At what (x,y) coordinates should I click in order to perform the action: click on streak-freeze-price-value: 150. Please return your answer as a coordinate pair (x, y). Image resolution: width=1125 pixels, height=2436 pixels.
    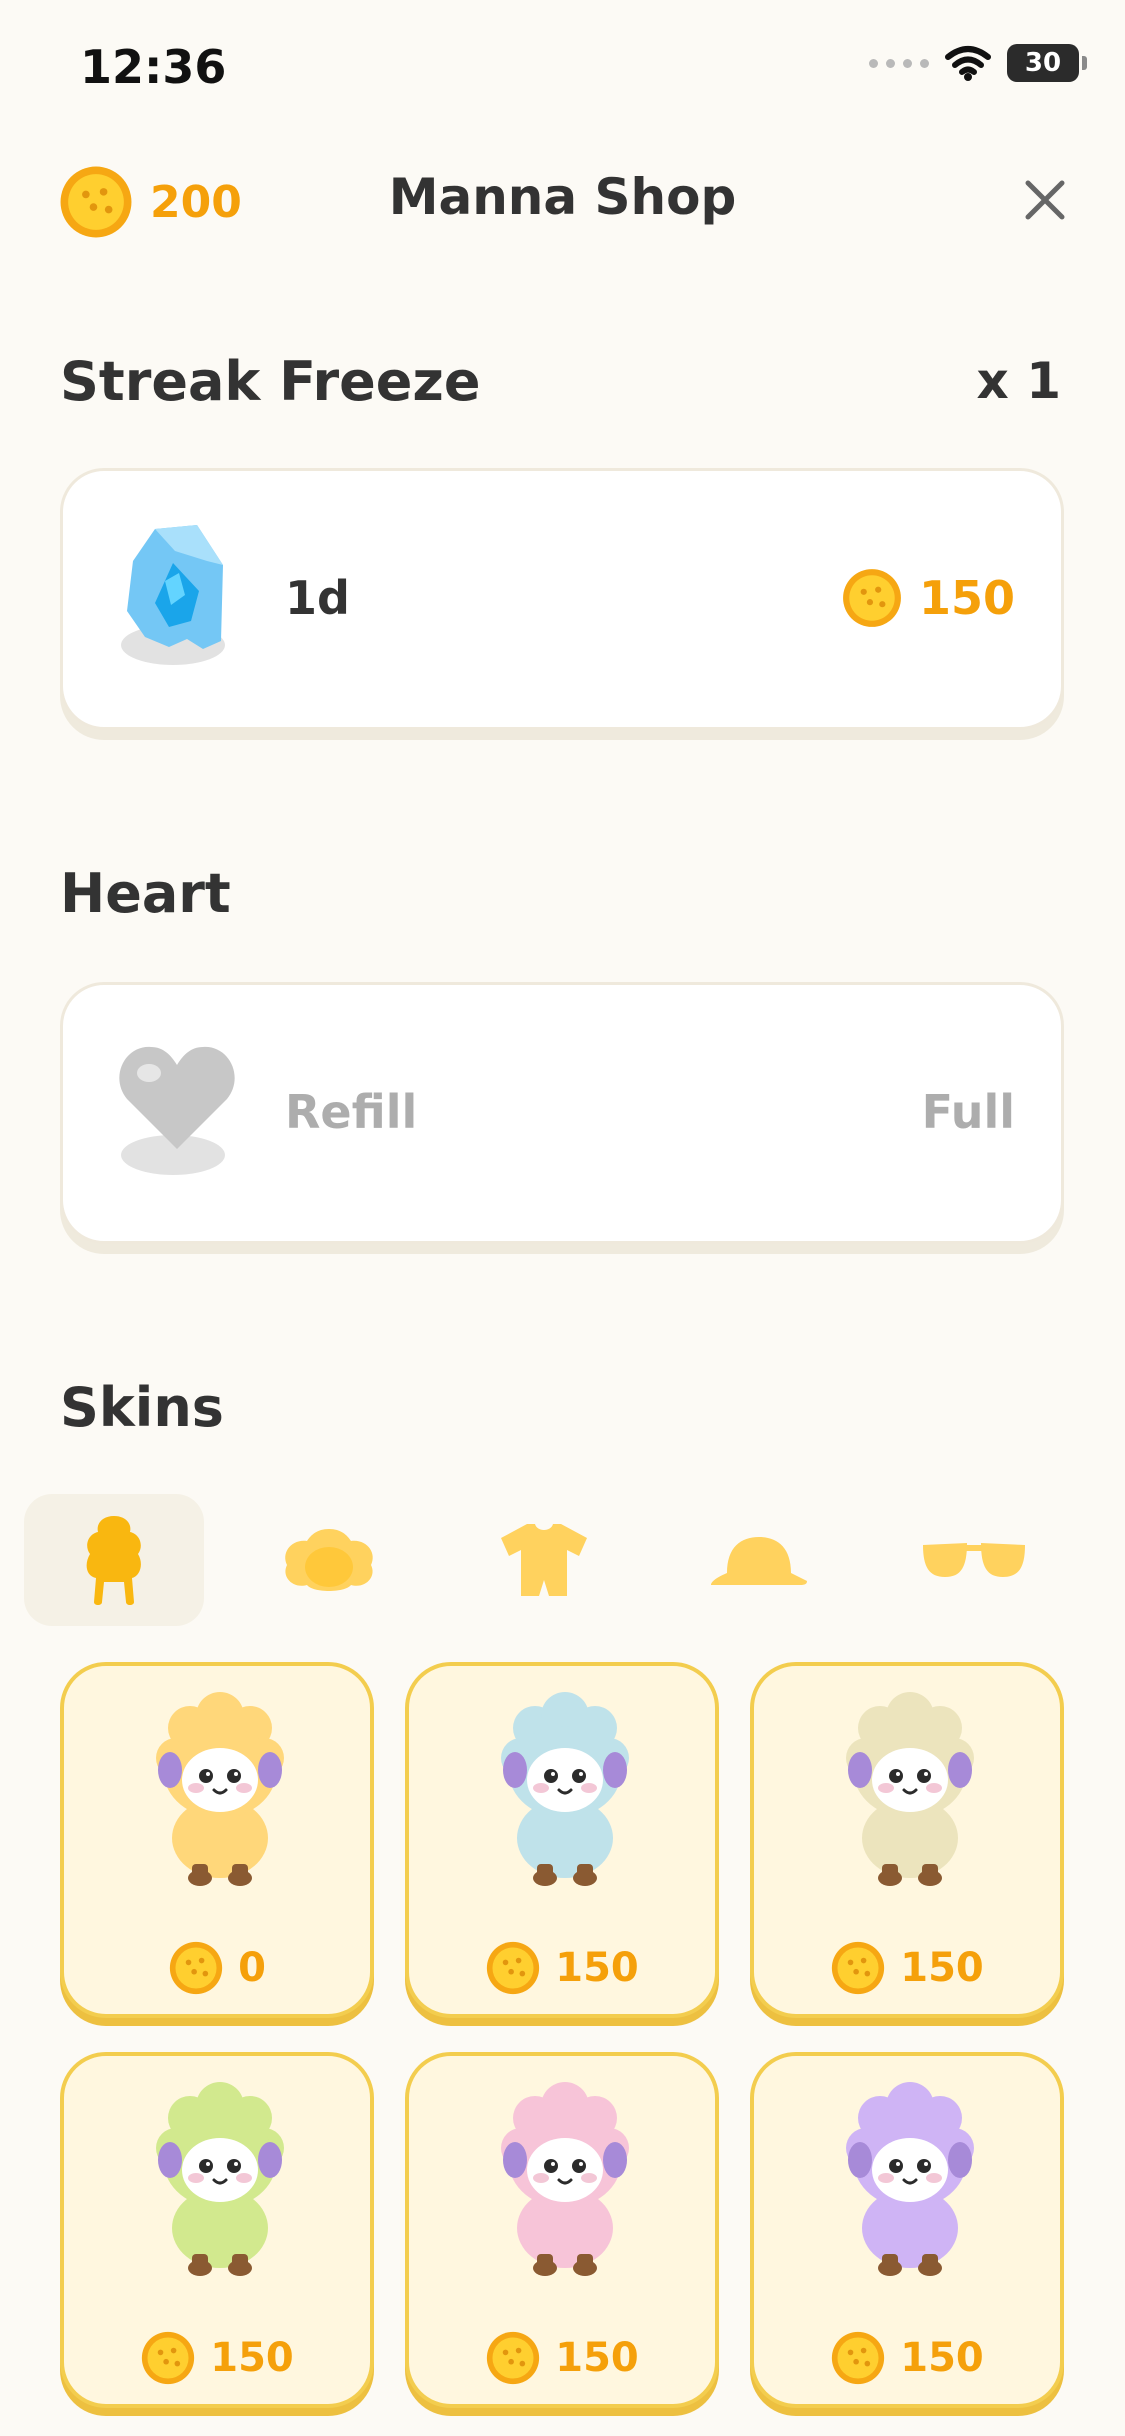
    Looking at the image, I should click on (966, 598).